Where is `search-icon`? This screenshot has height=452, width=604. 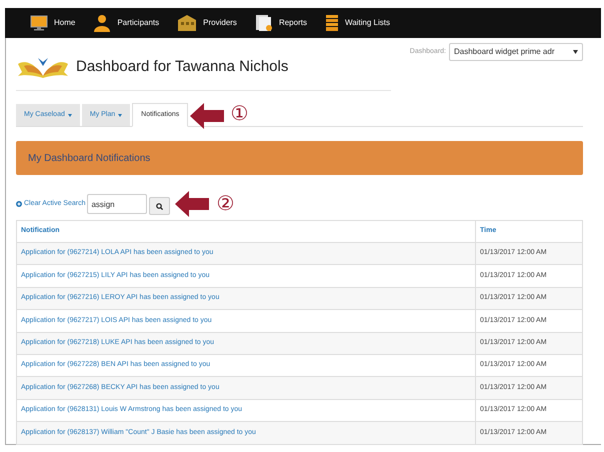 search-icon is located at coordinates (160, 206).